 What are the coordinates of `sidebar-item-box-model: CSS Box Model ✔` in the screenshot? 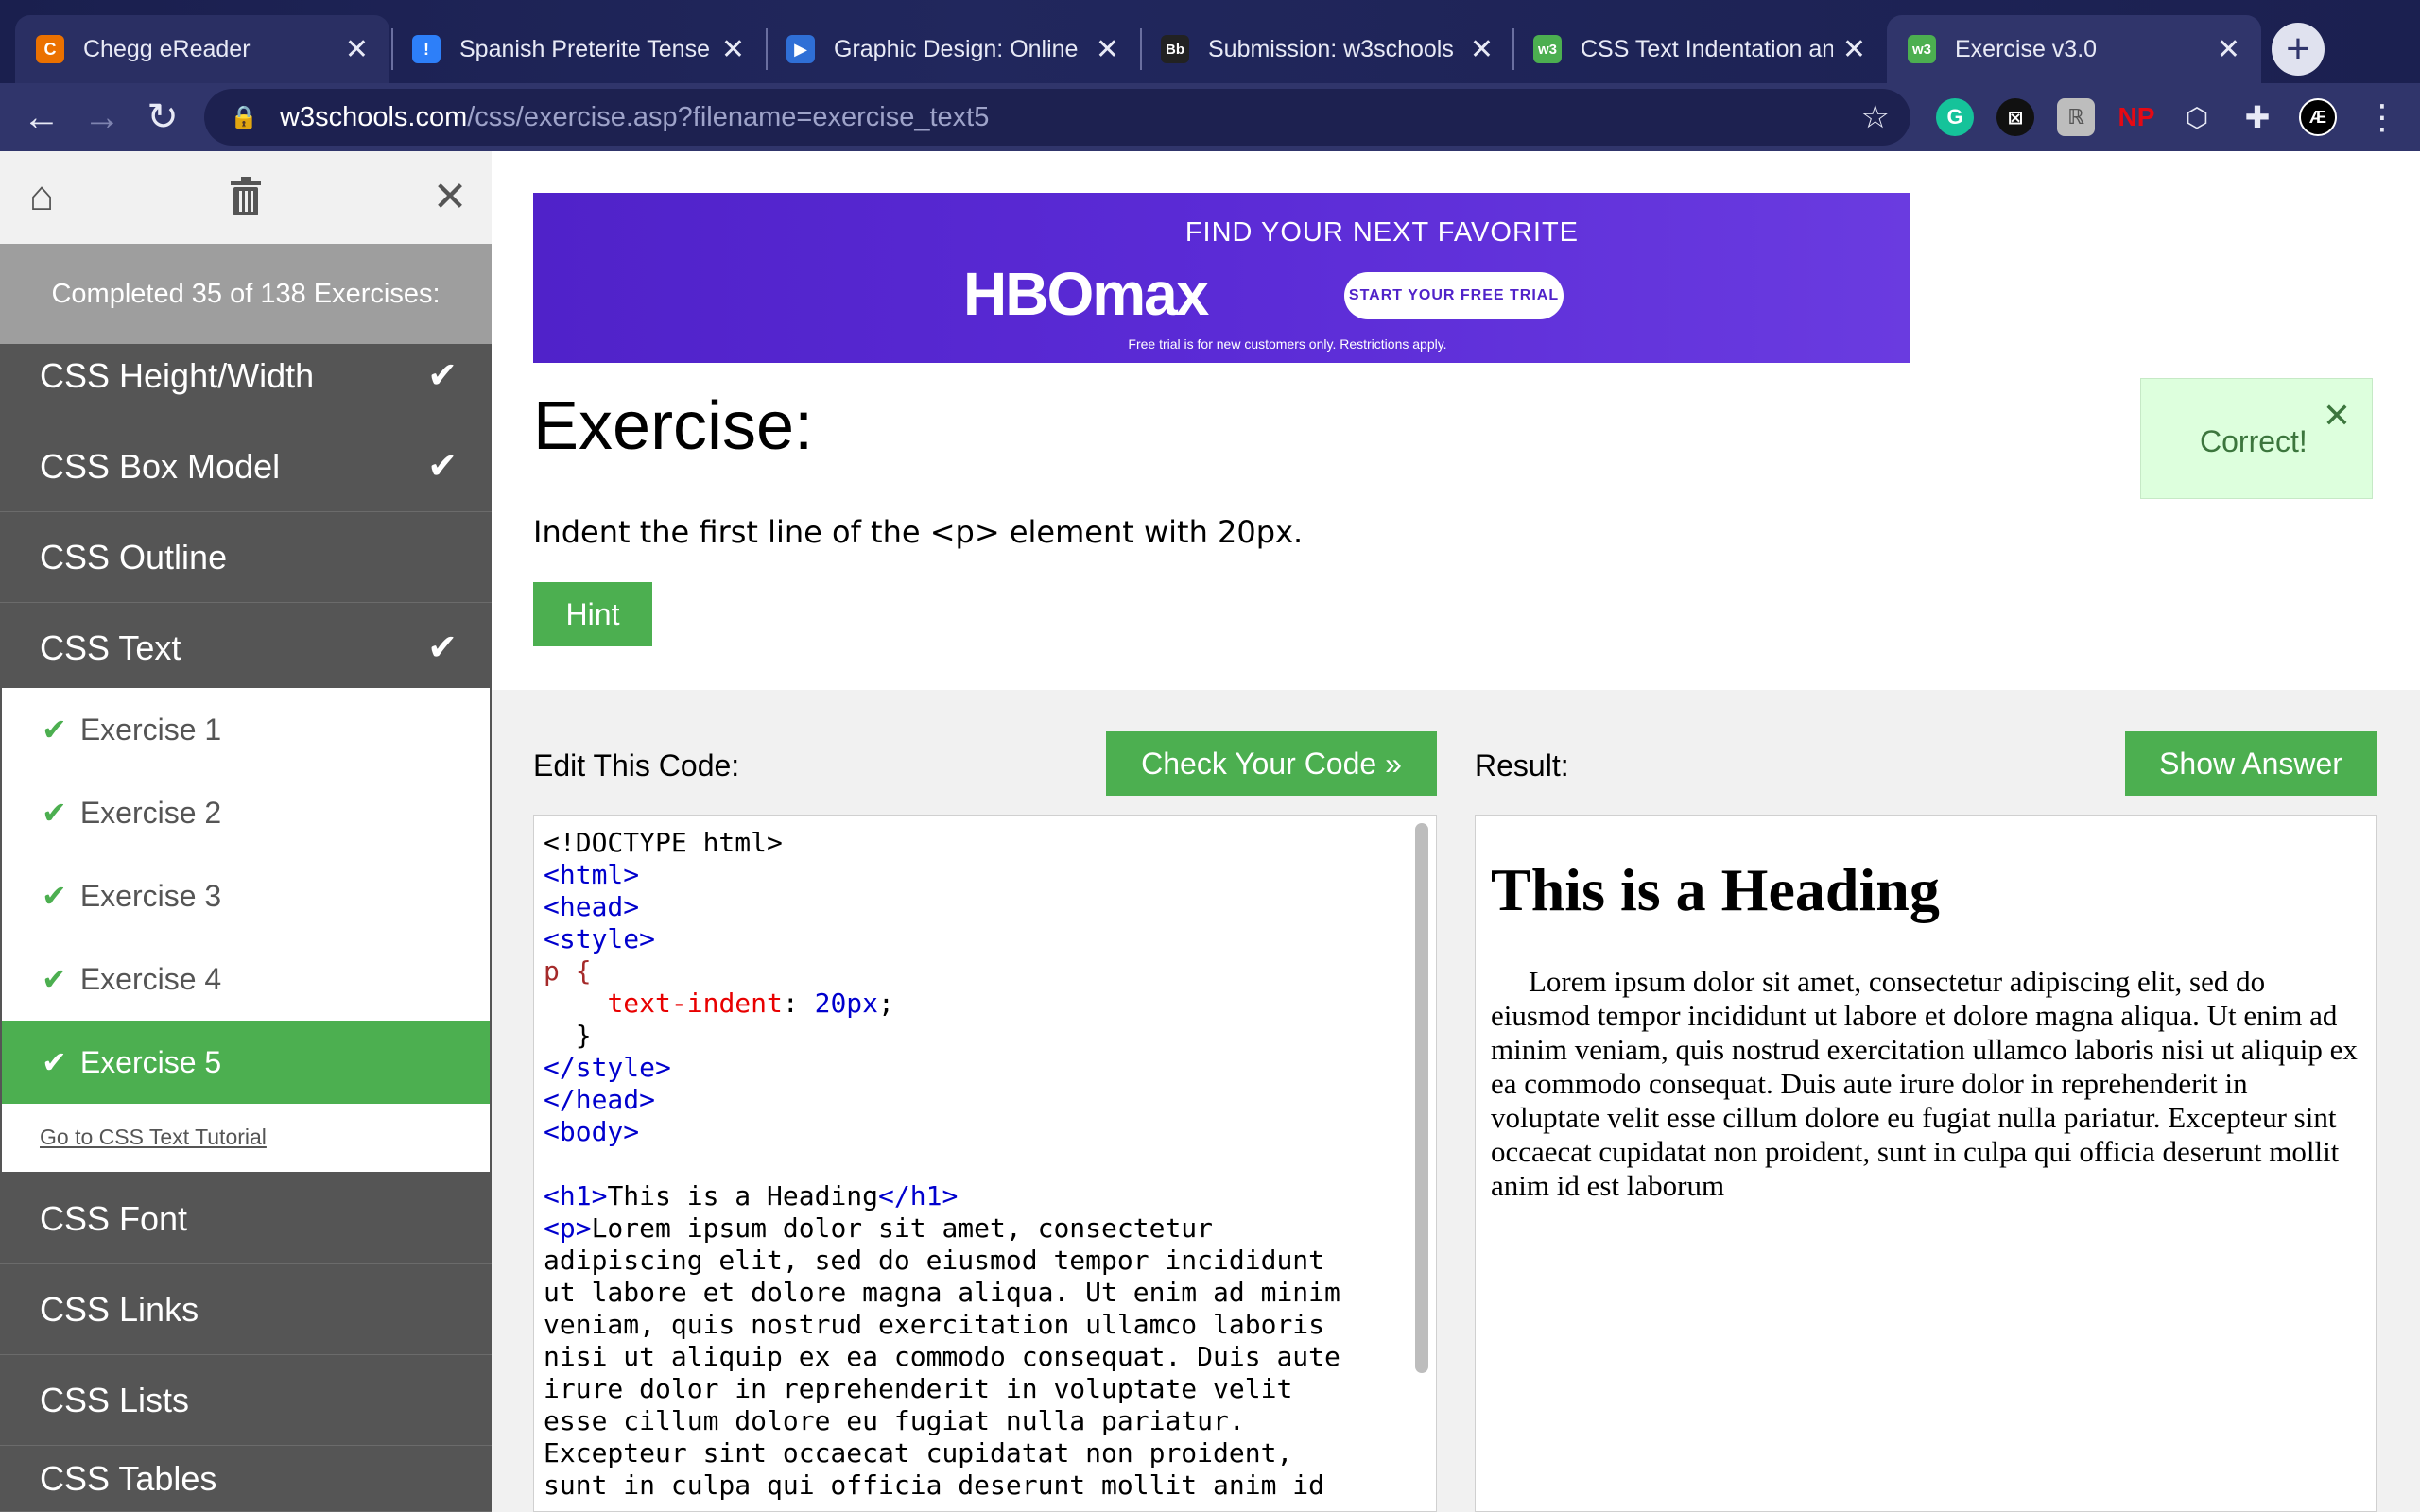 It's located at (246, 466).